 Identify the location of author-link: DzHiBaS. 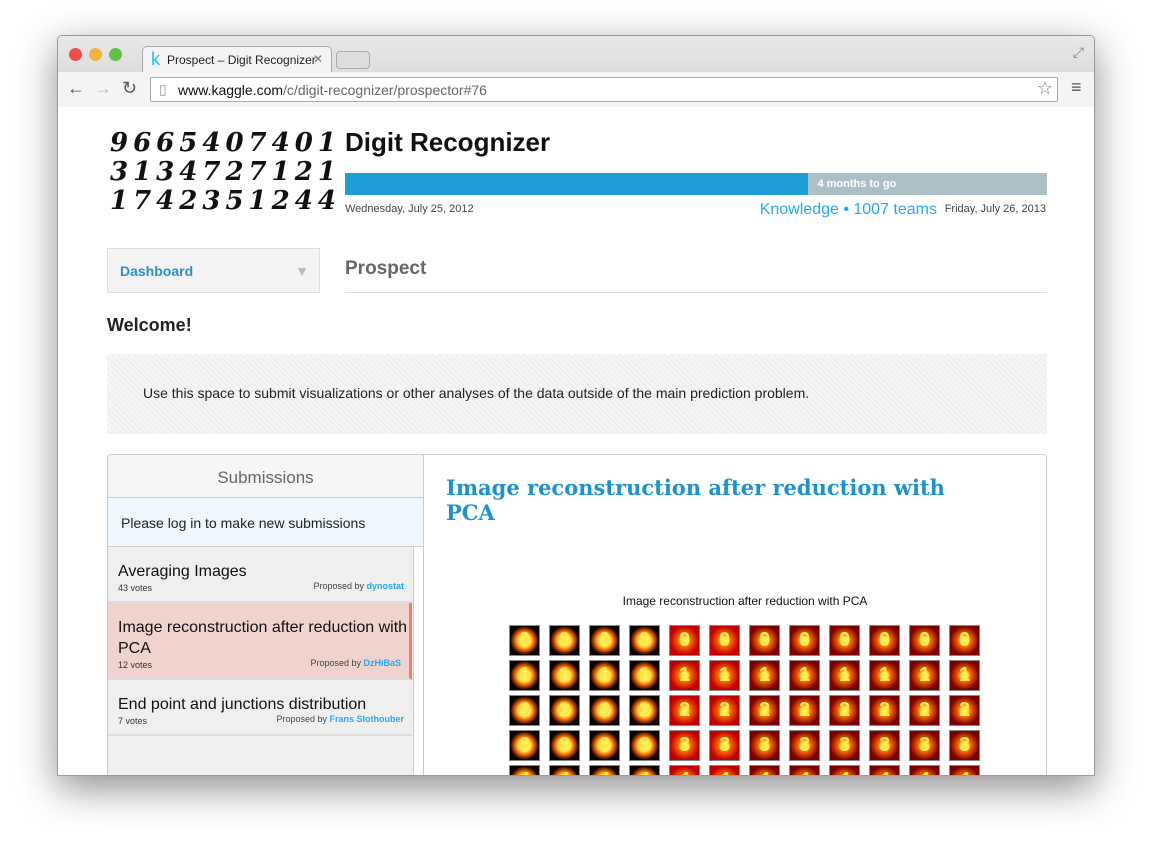
(382, 663).